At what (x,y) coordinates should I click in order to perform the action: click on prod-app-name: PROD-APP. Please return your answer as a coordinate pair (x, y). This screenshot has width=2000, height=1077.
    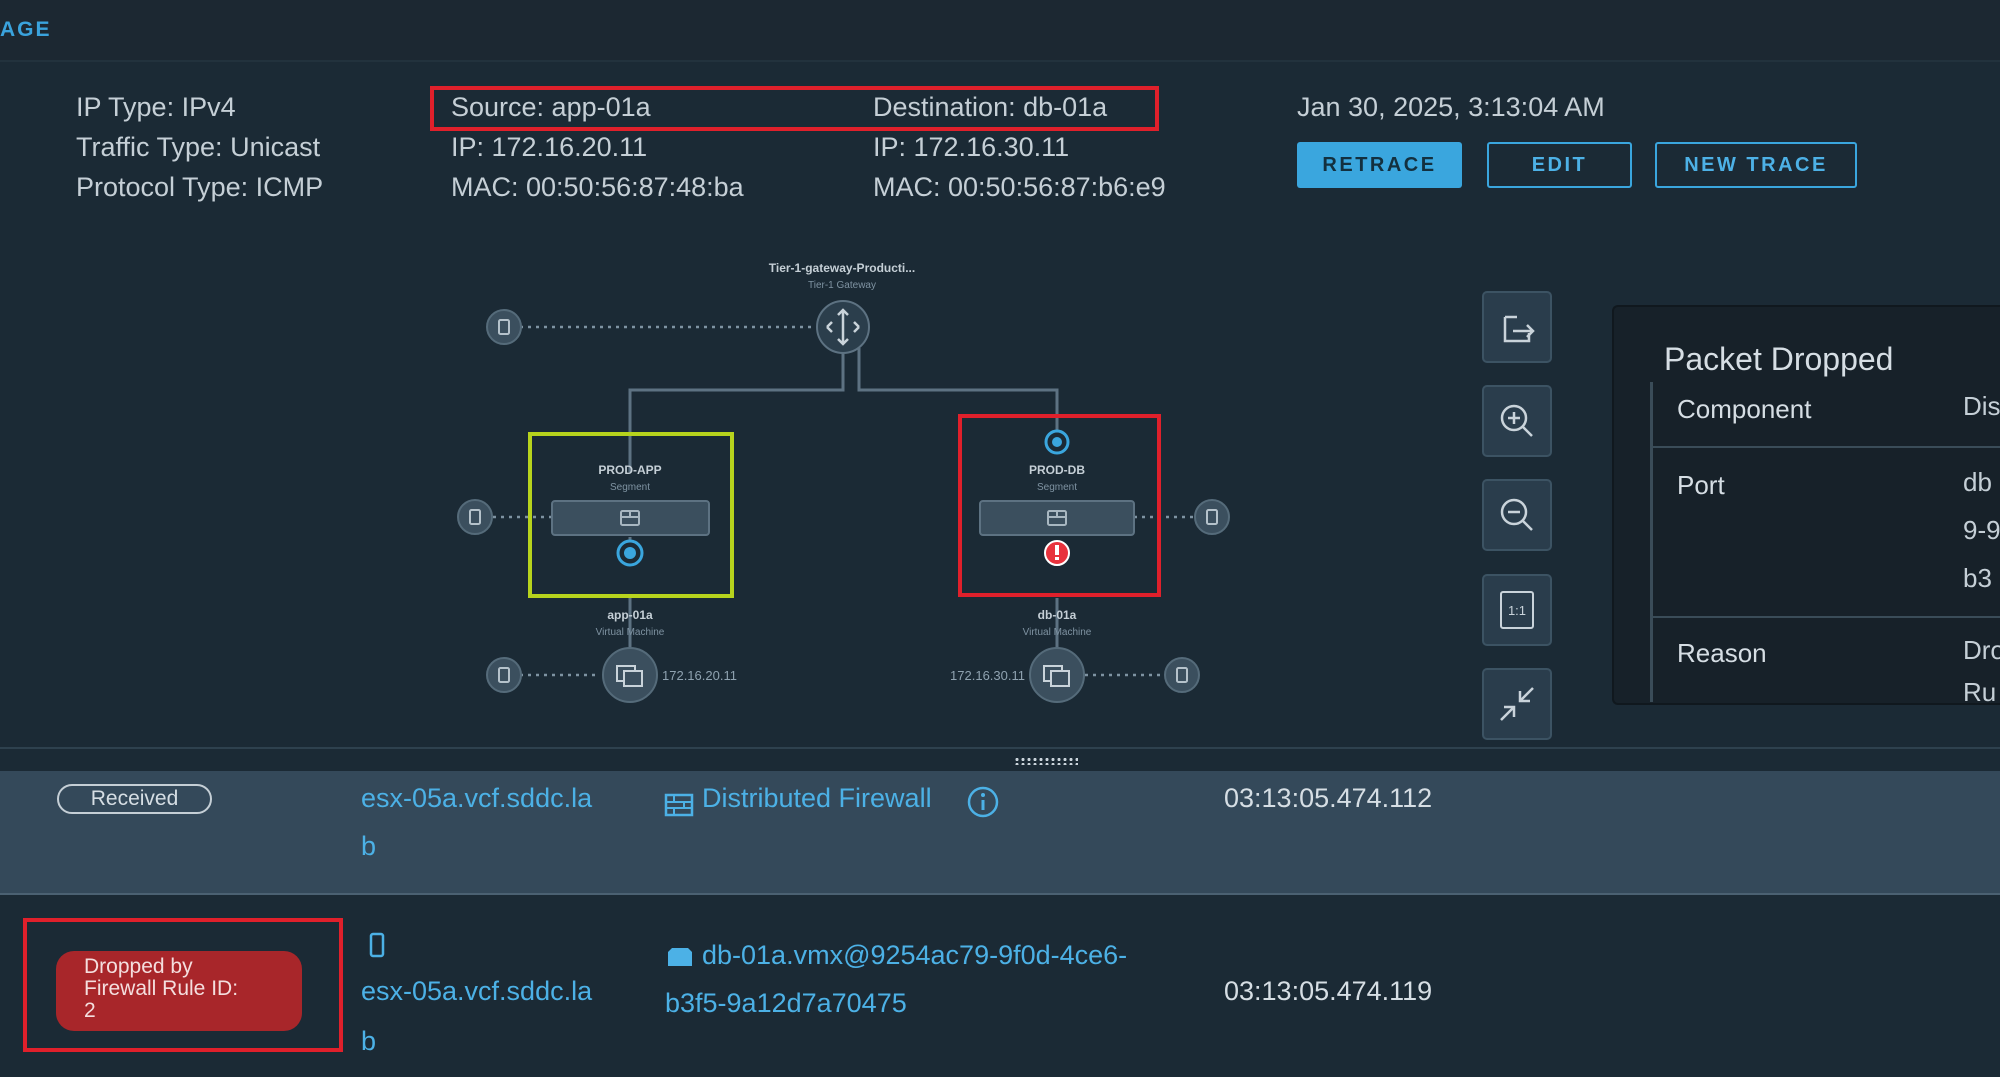
    Looking at the image, I should click on (629, 470).